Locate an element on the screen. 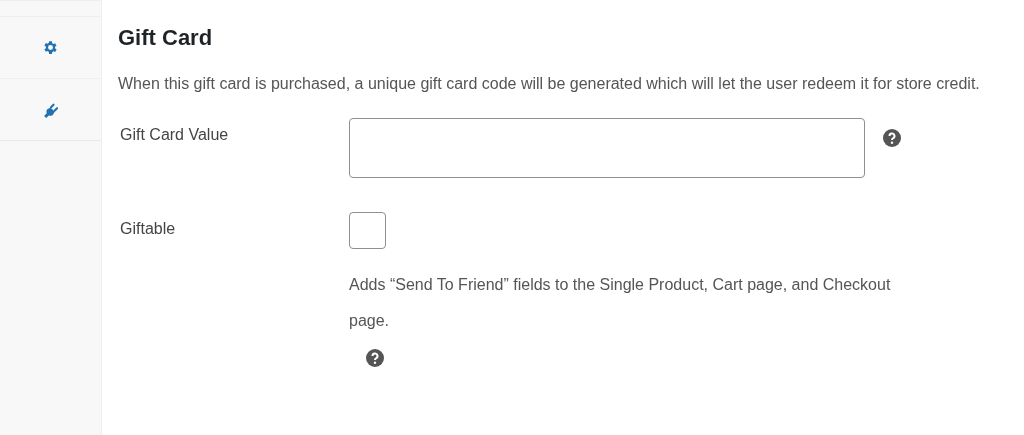 Image resolution: width=1024 pixels, height=435 pixels. plug-icon is located at coordinates (50, 109).